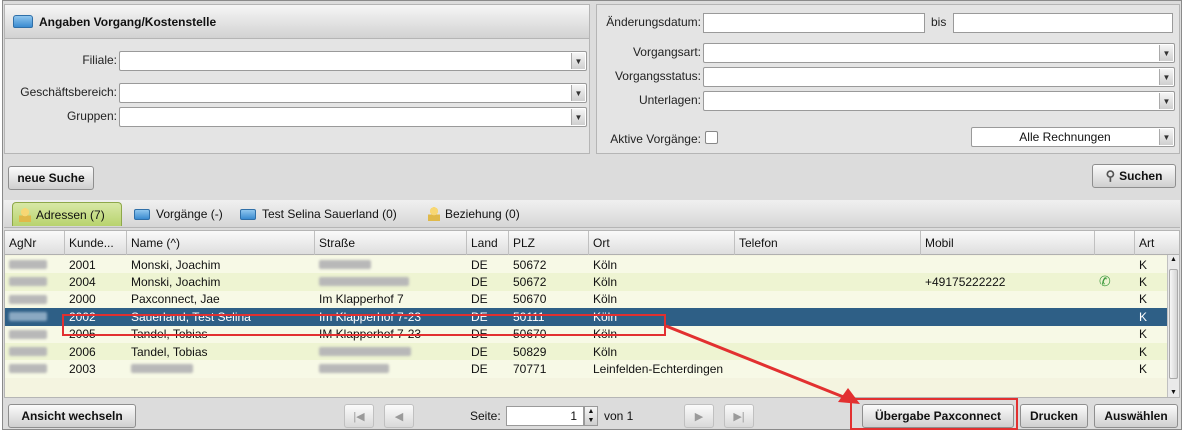  Describe the element at coordinates (51, 178) in the screenshot. I see `neue-suche-button: neue Suche` at that location.